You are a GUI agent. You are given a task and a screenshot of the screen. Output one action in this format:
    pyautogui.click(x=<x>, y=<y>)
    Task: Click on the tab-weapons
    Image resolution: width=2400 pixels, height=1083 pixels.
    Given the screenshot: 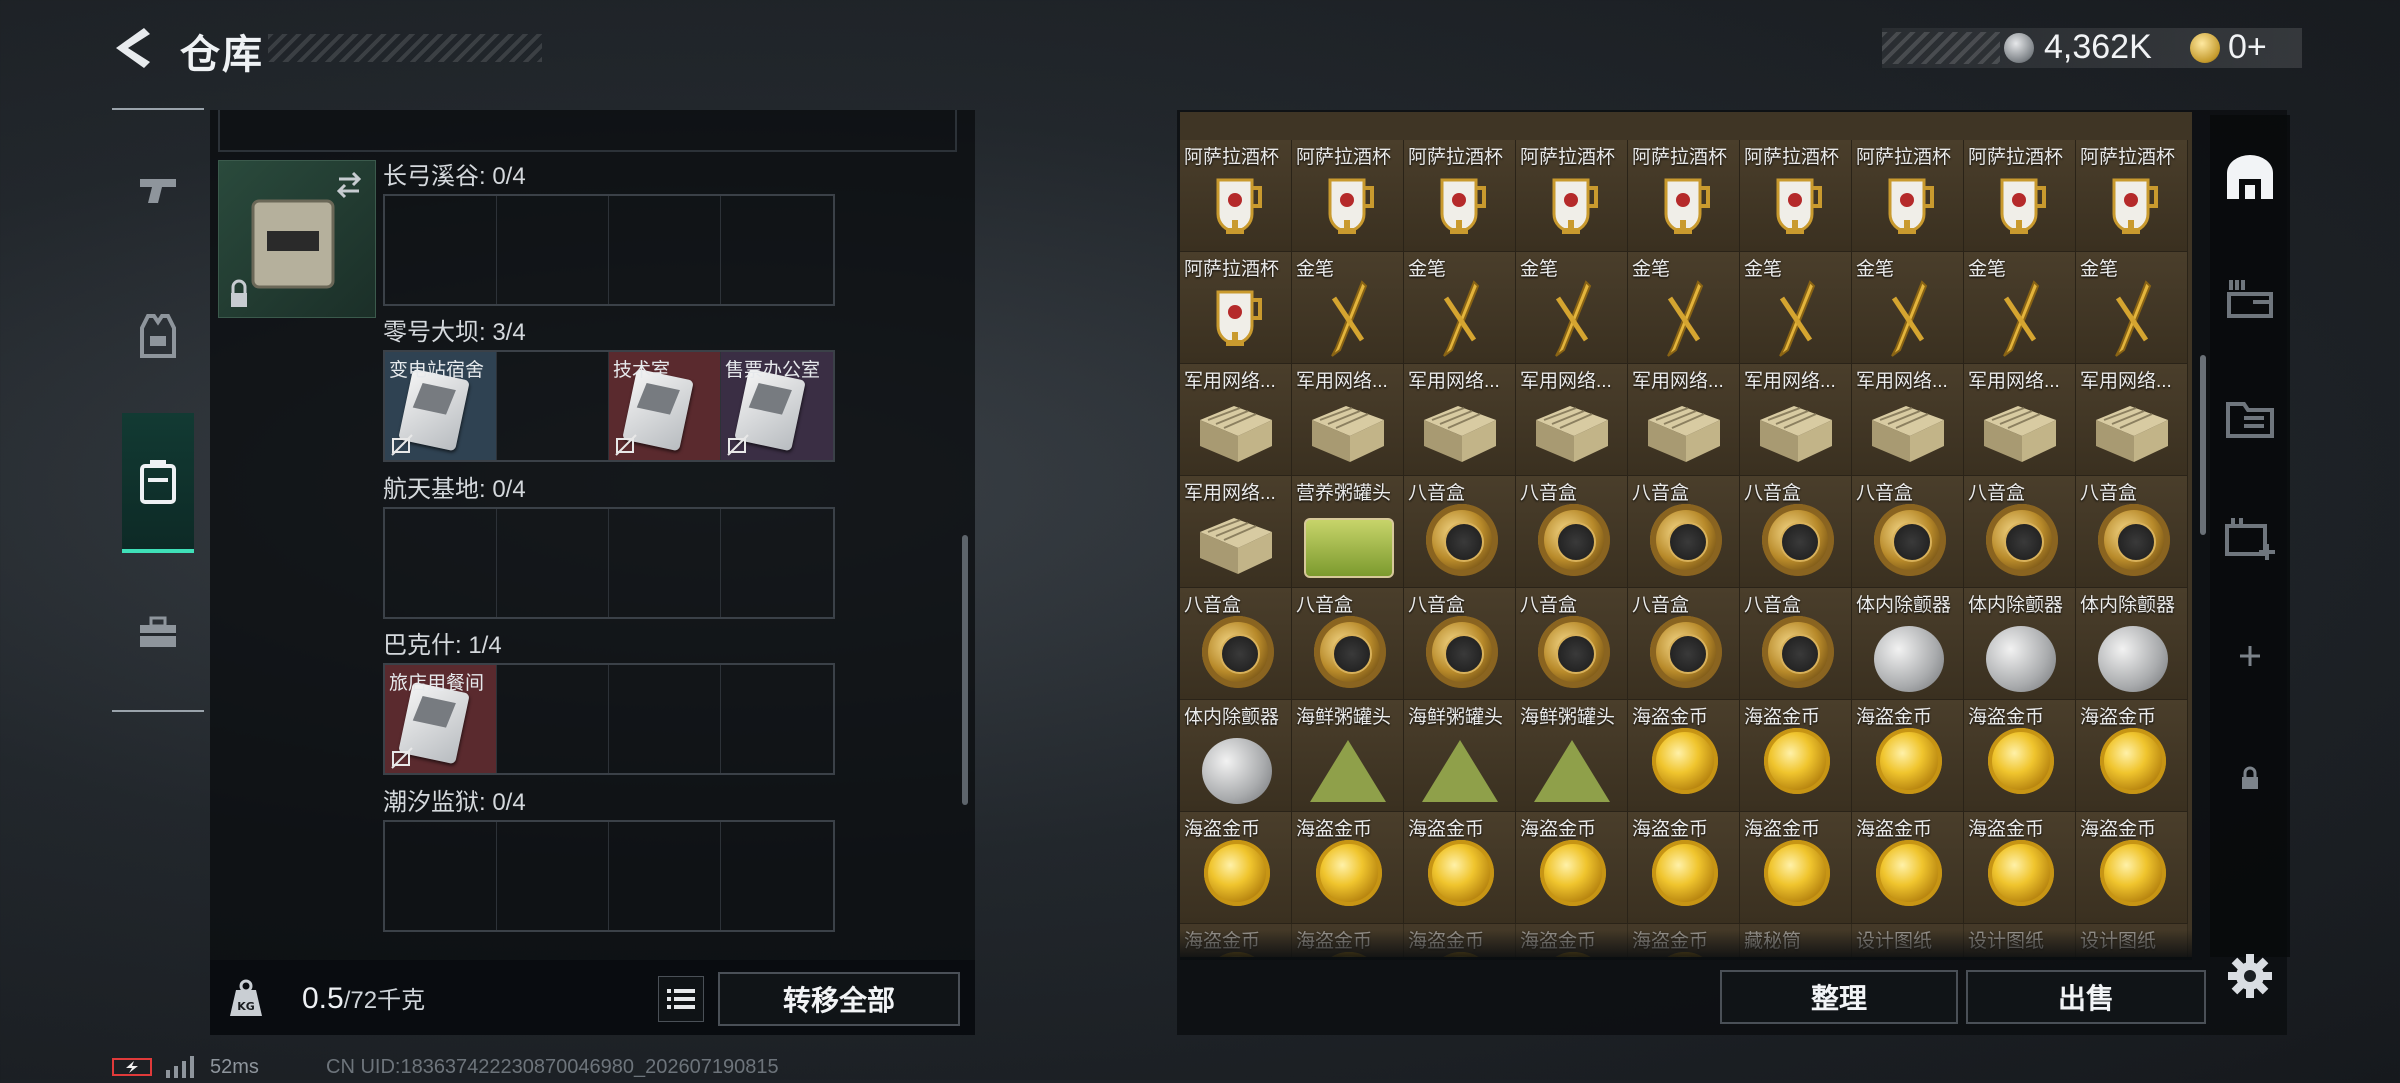 What is the action you would take?
    pyautogui.click(x=158, y=190)
    